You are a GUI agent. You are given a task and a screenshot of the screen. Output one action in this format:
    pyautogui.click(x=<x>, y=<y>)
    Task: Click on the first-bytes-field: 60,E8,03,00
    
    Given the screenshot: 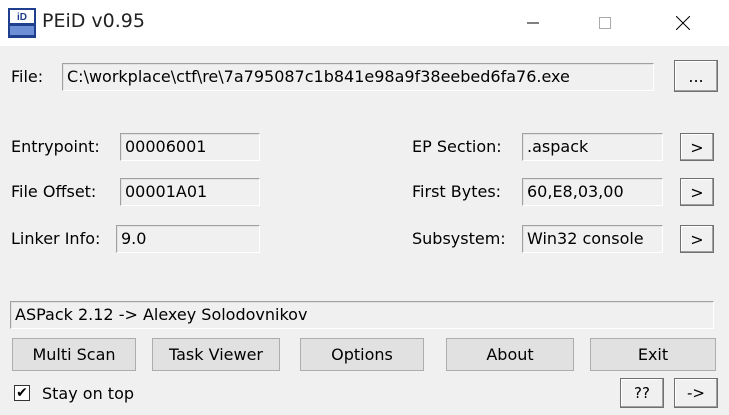 What is the action you would take?
    pyautogui.click(x=592, y=192)
    